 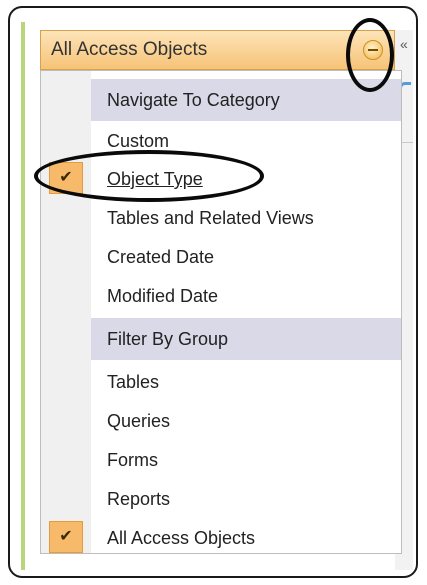 What do you see at coordinates (139, 499) in the screenshot?
I see `menu-item-label: Reports` at bounding box center [139, 499].